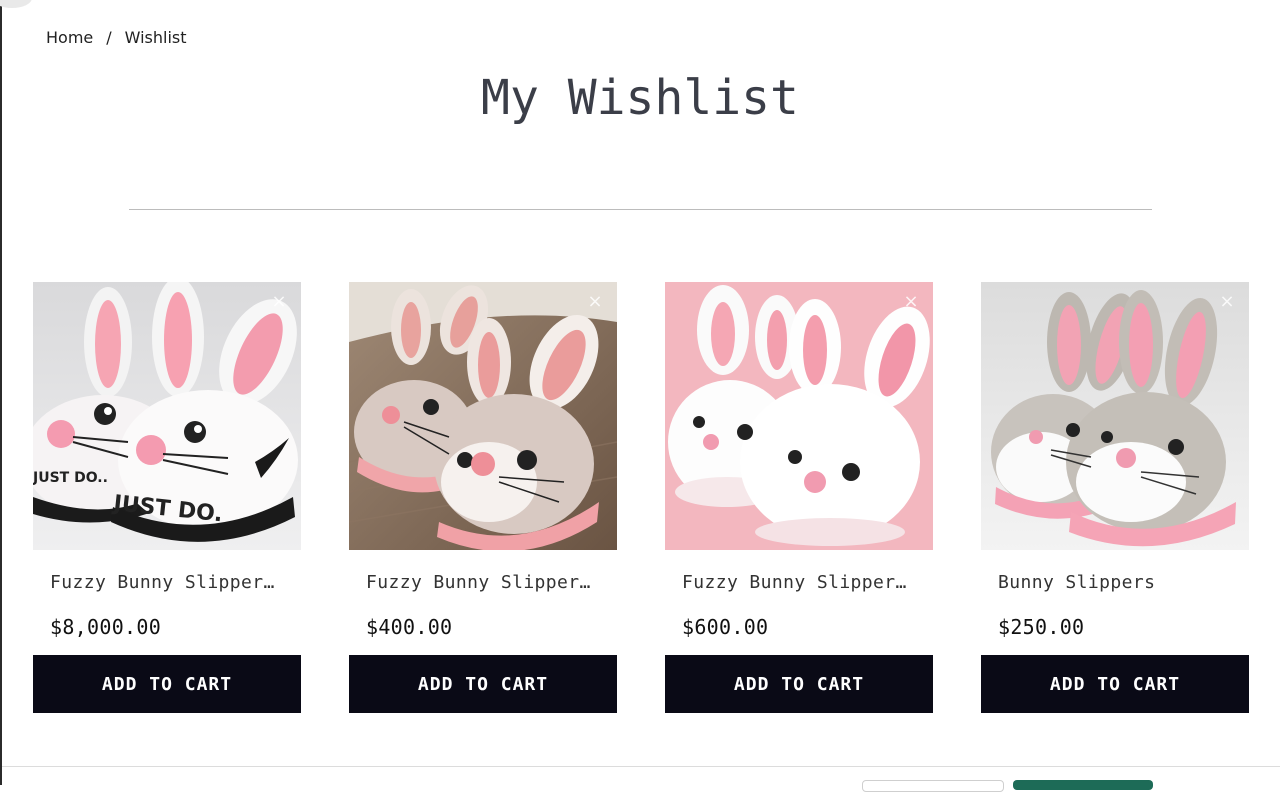 The image size is (1280, 792). I want to click on page-title: My Wishlist, so click(640, 98).